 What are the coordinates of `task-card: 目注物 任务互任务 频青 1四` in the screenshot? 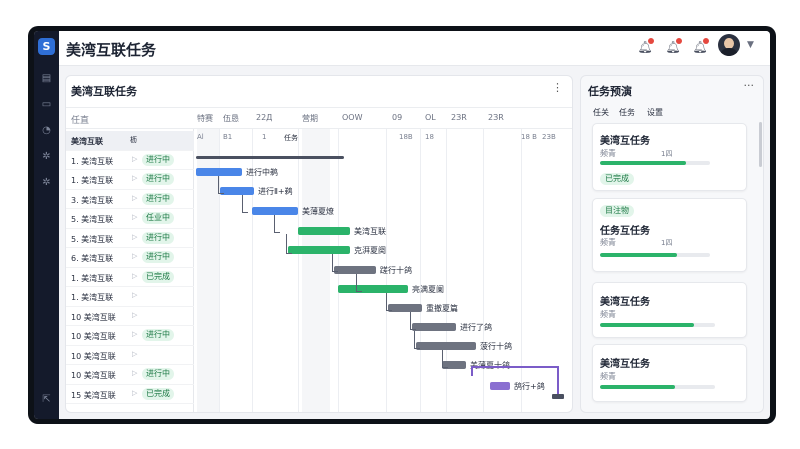 It's located at (669, 235).